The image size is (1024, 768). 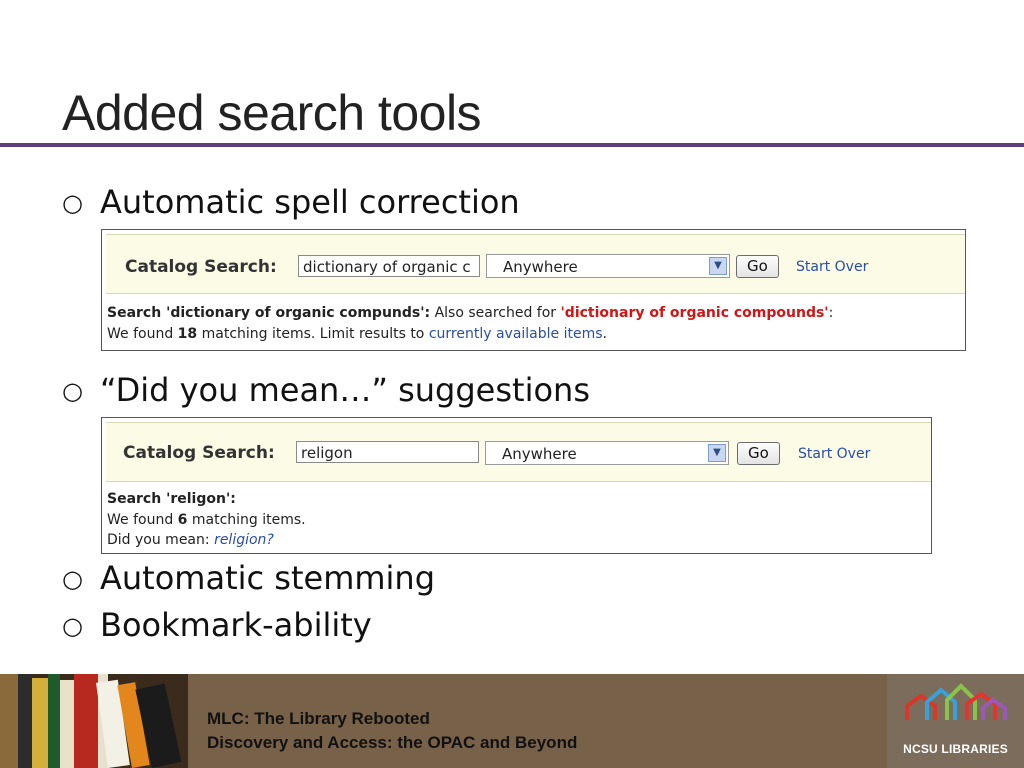 I want to click on search-query-line: Search 'religon':, so click(x=171, y=499).